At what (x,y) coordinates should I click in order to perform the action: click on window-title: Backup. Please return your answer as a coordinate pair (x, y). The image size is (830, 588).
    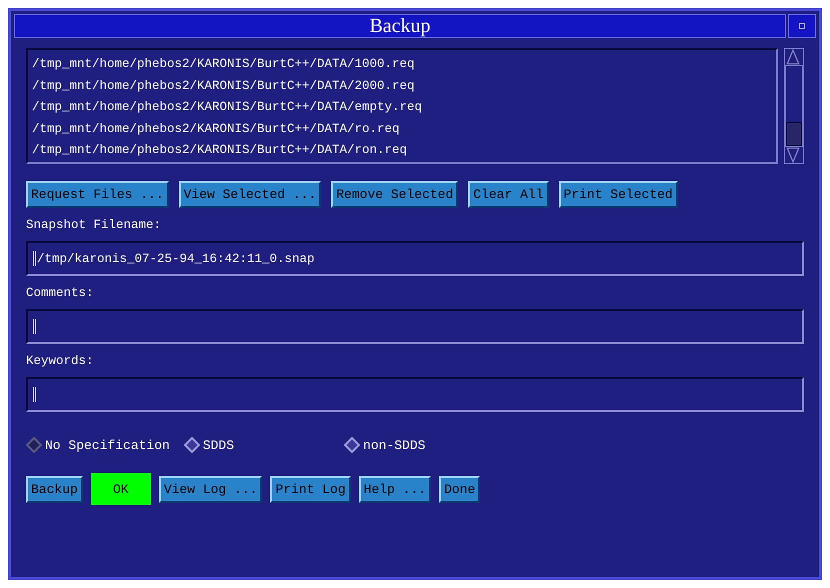
    Looking at the image, I should click on (400, 26).